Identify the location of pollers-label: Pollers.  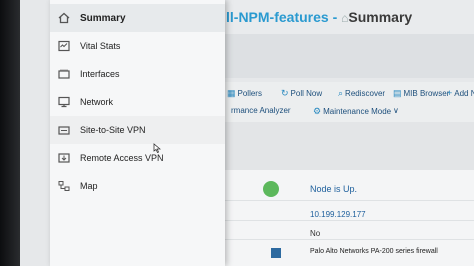
(249, 93).